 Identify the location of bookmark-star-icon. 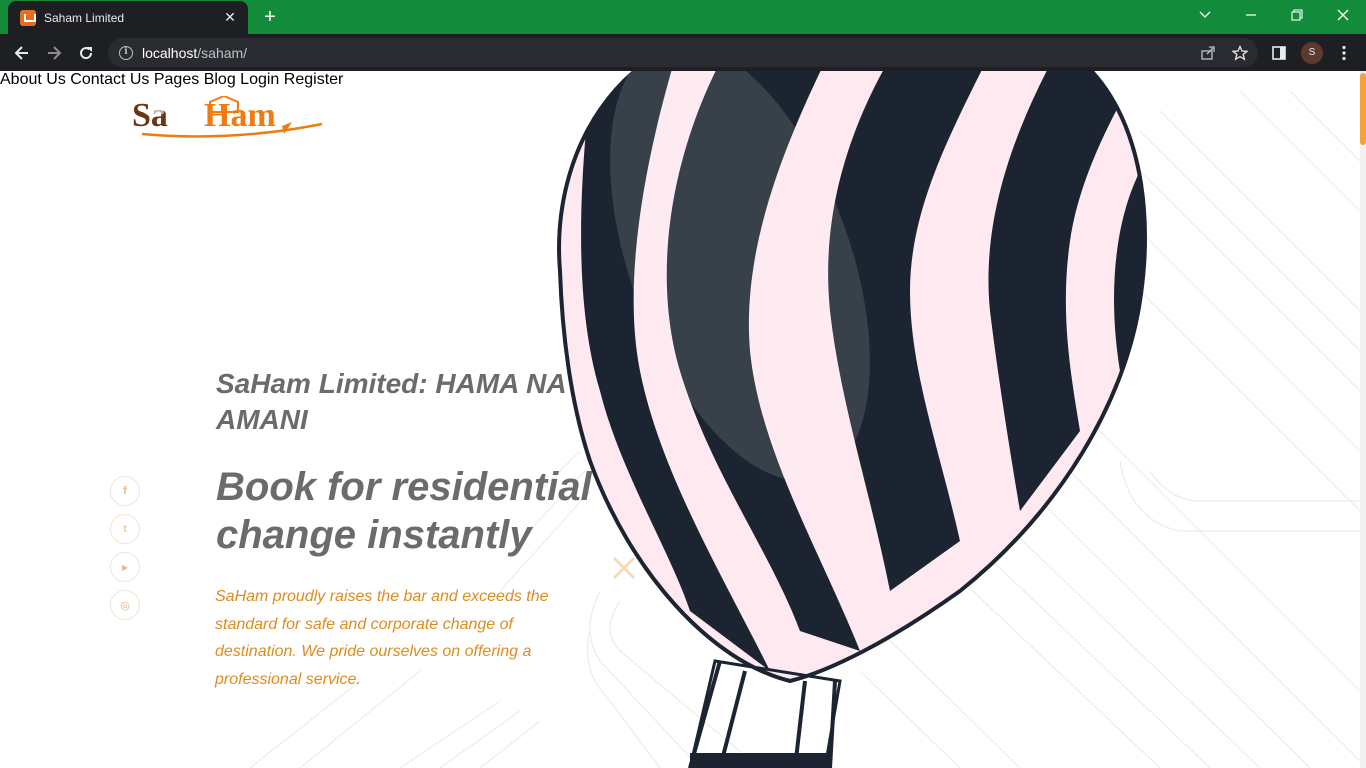
(1240, 53).